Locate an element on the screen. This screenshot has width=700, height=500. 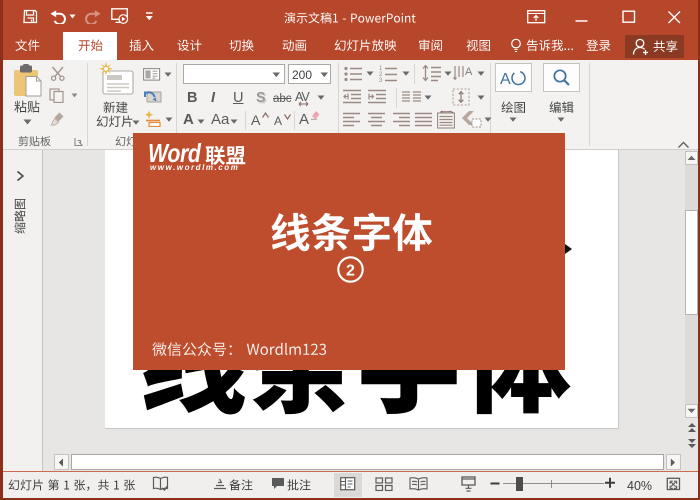
svg-text: 3 is located at coordinates (381, 80).